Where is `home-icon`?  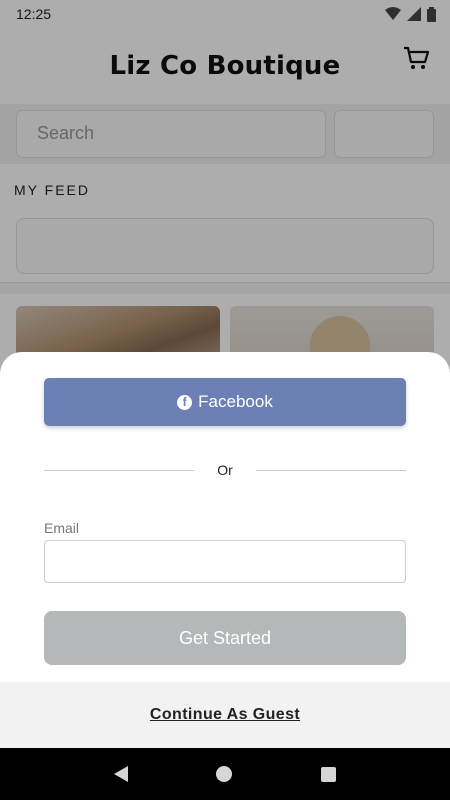 home-icon is located at coordinates (224, 774).